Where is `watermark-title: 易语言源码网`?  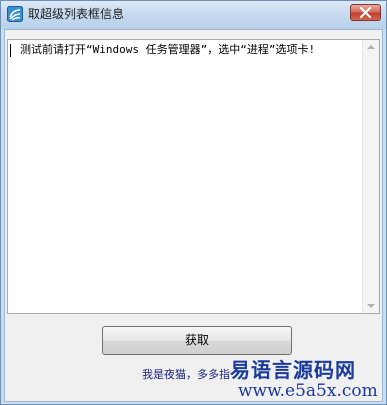
watermark-title: 易语言源码网 is located at coordinates (293, 370).